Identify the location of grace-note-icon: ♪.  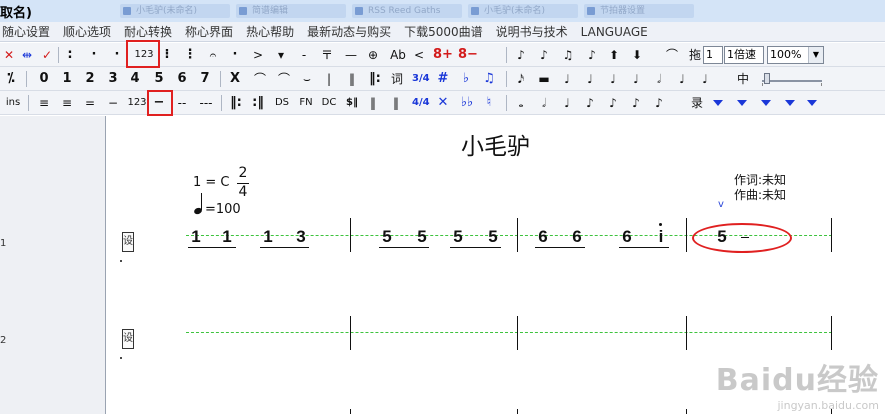
(521, 55).